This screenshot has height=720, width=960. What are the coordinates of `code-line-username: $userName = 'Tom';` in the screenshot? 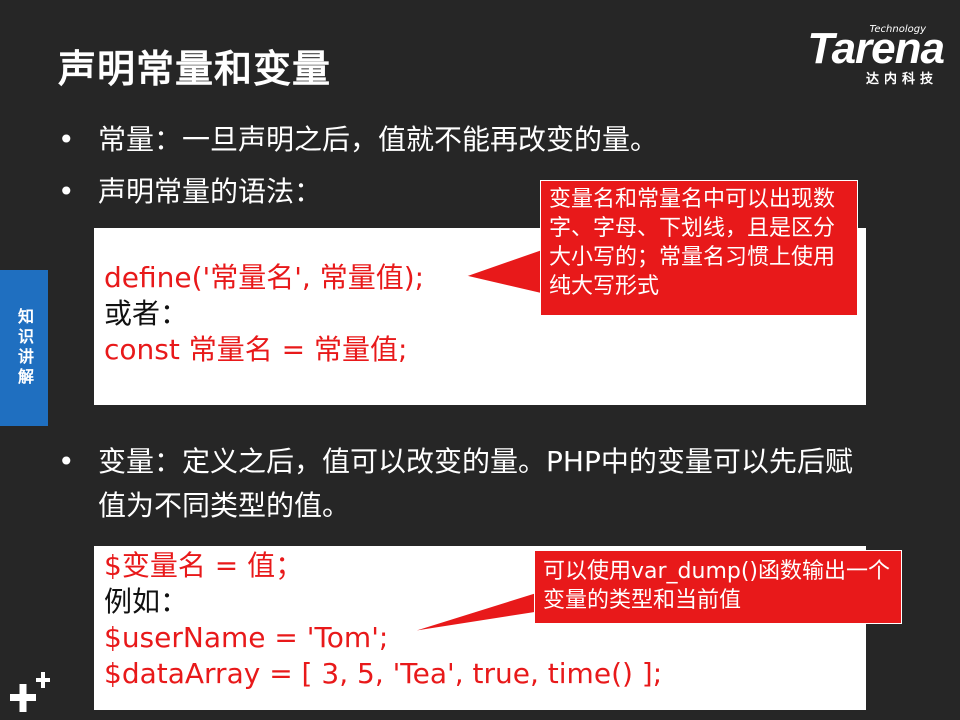 It's located at (246, 637).